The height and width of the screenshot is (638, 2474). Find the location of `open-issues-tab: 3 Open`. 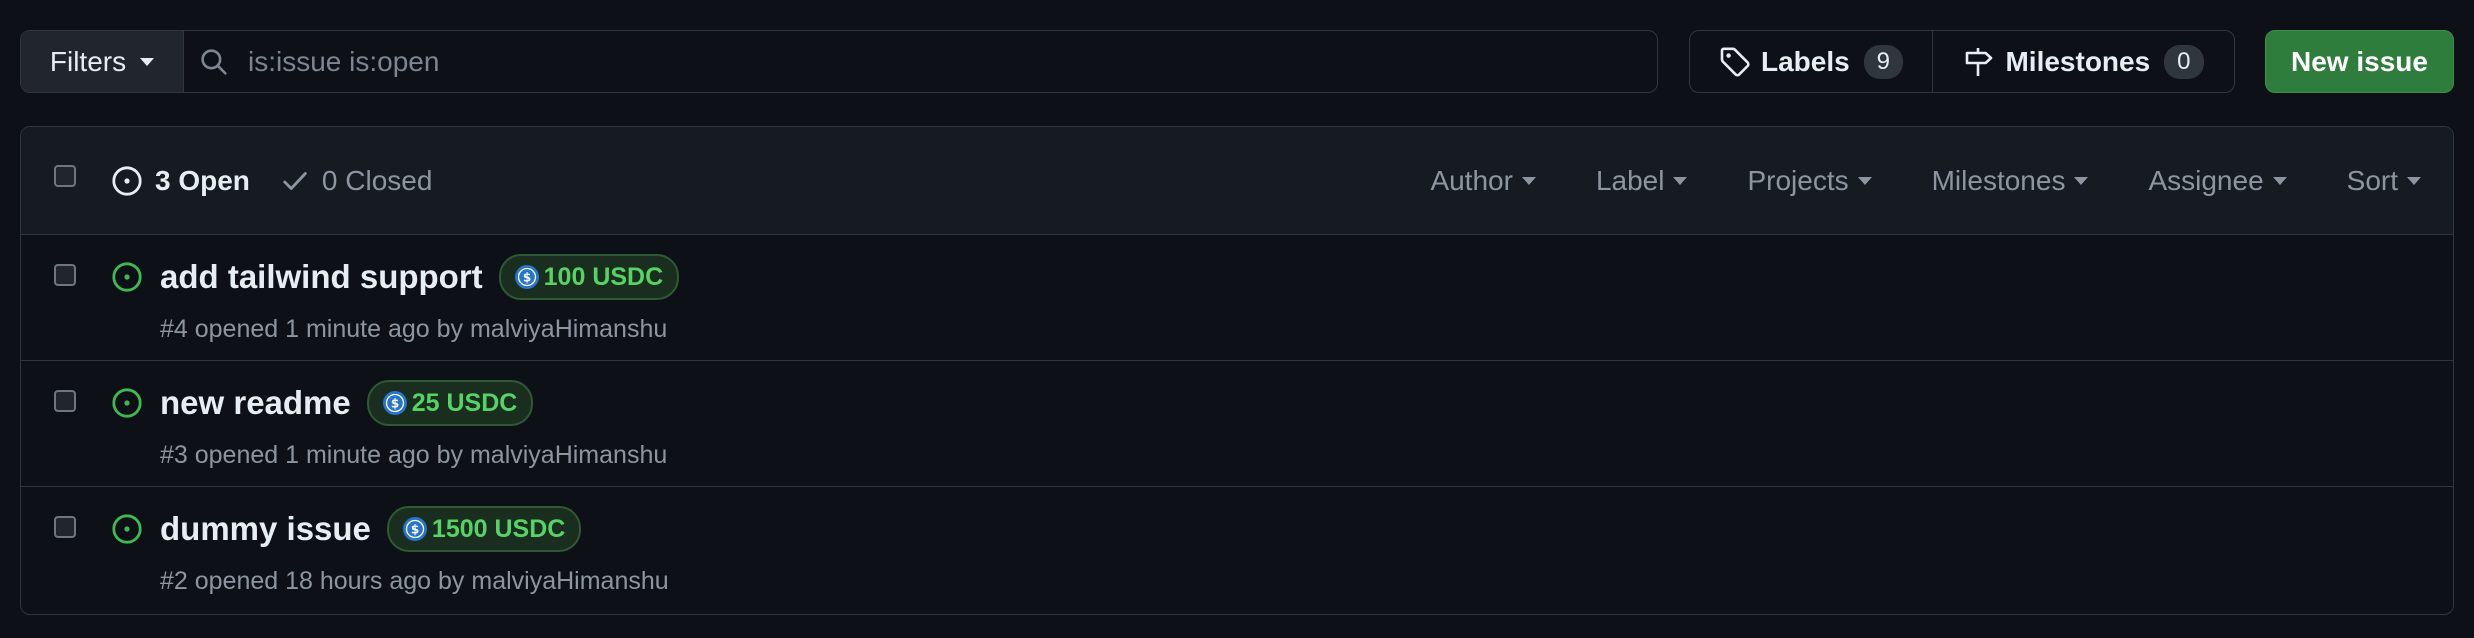

open-issues-tab: 3 Open is located at coordinates (180, 181).